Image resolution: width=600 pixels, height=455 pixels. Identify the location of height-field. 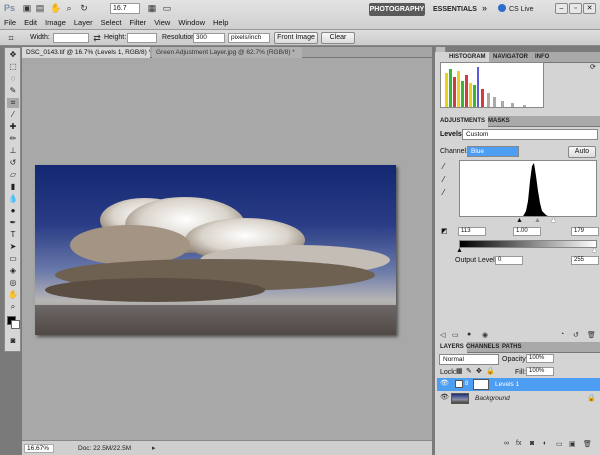
(142, 38).